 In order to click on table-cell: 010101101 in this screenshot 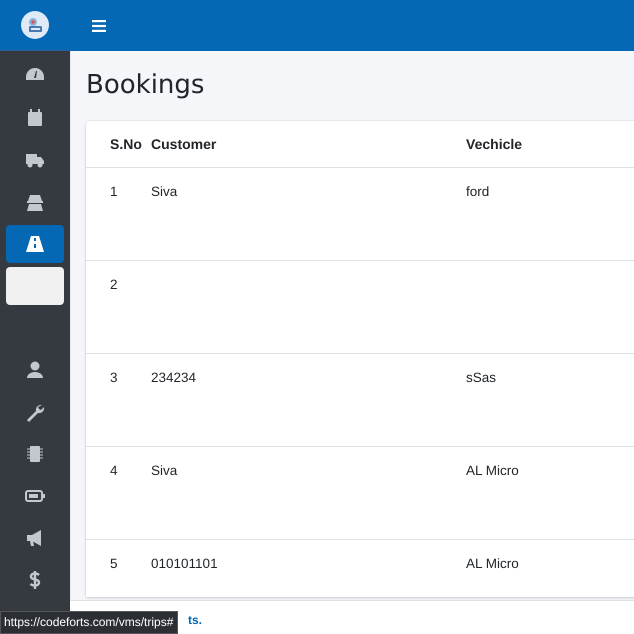, I will do `click(184, 563)`.